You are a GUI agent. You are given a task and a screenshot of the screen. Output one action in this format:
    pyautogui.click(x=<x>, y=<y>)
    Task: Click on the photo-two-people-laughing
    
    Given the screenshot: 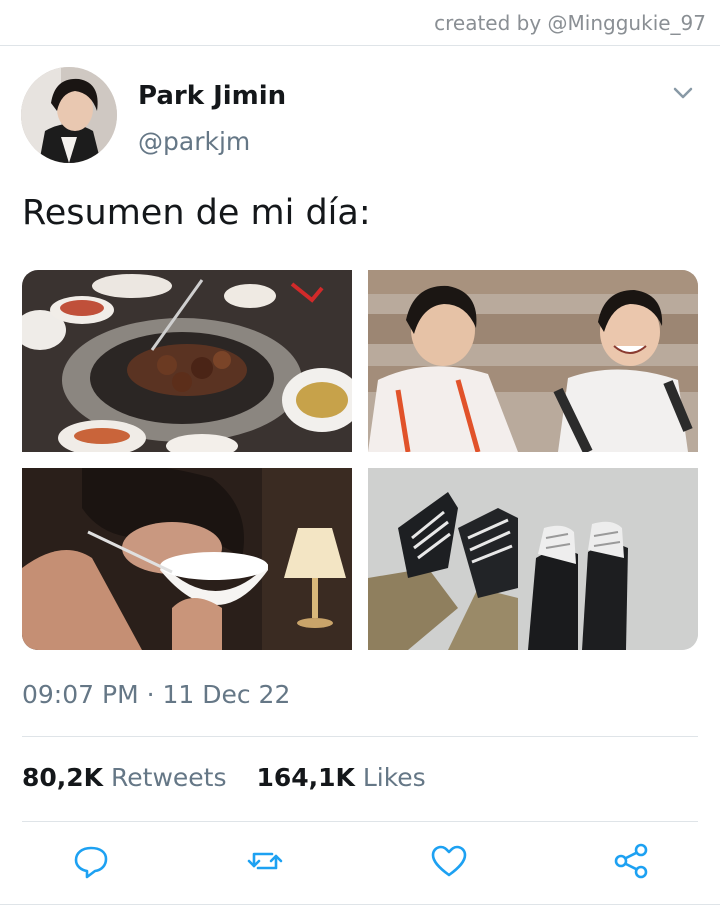 What is the action you would take?
    pyautogui.click(x=533, y=361)
    